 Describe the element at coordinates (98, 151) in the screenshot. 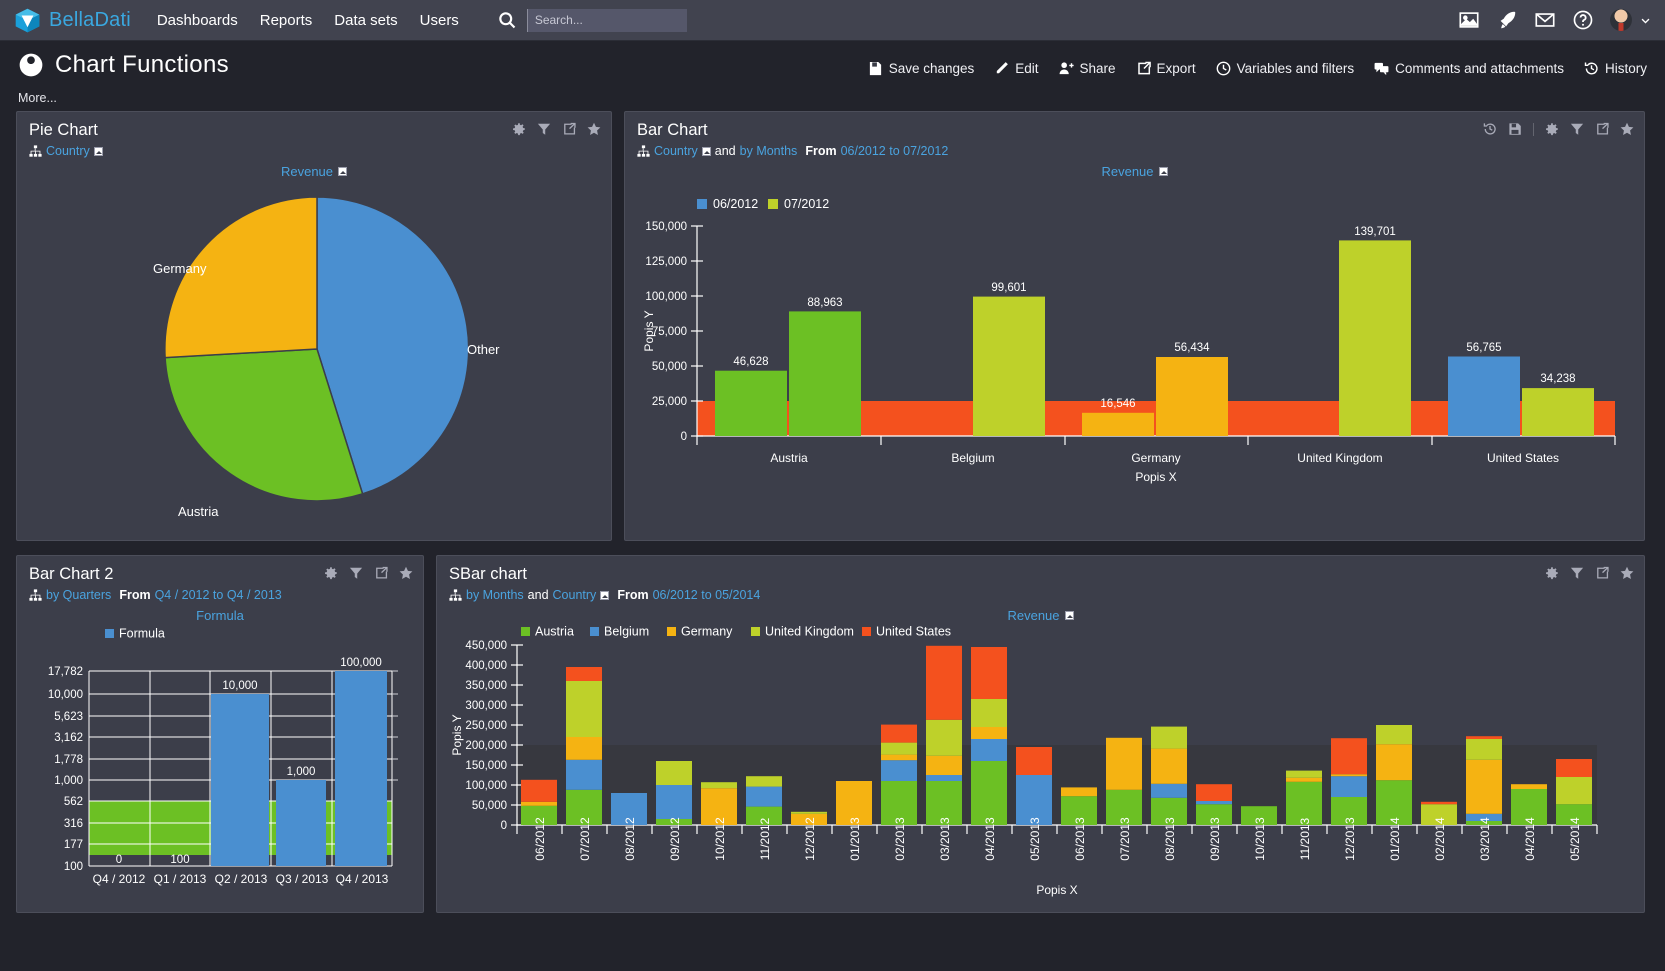

I see `pie-dimension-picker-icon` at that location.